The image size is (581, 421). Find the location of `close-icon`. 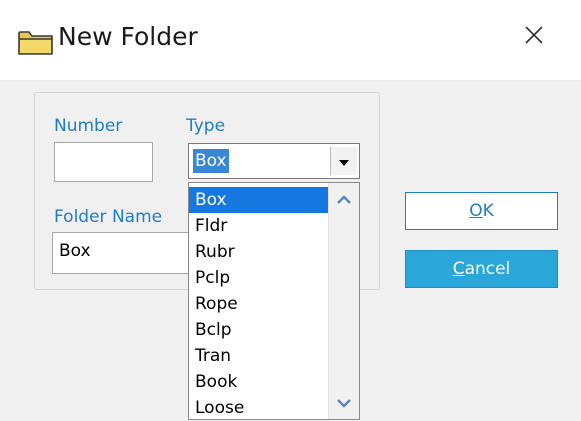

close-icon is located at coordinates (534, 37).